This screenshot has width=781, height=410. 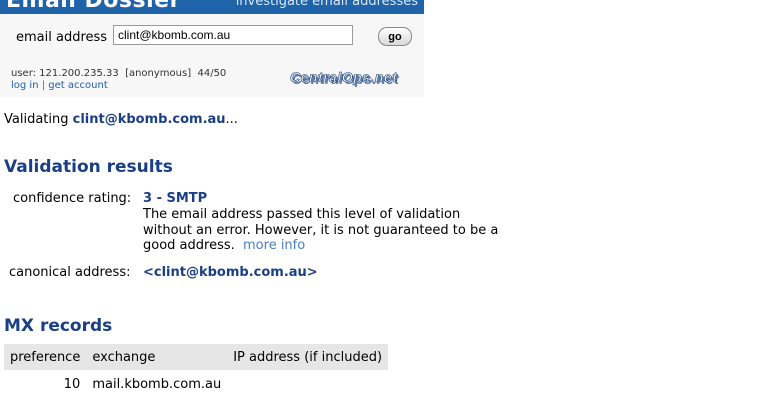 What do you see at coordinates (230, 272) in the screenshot?
I see `canonical-value: <clint@kbomb.com.au>` at bounding box center [230, 272].